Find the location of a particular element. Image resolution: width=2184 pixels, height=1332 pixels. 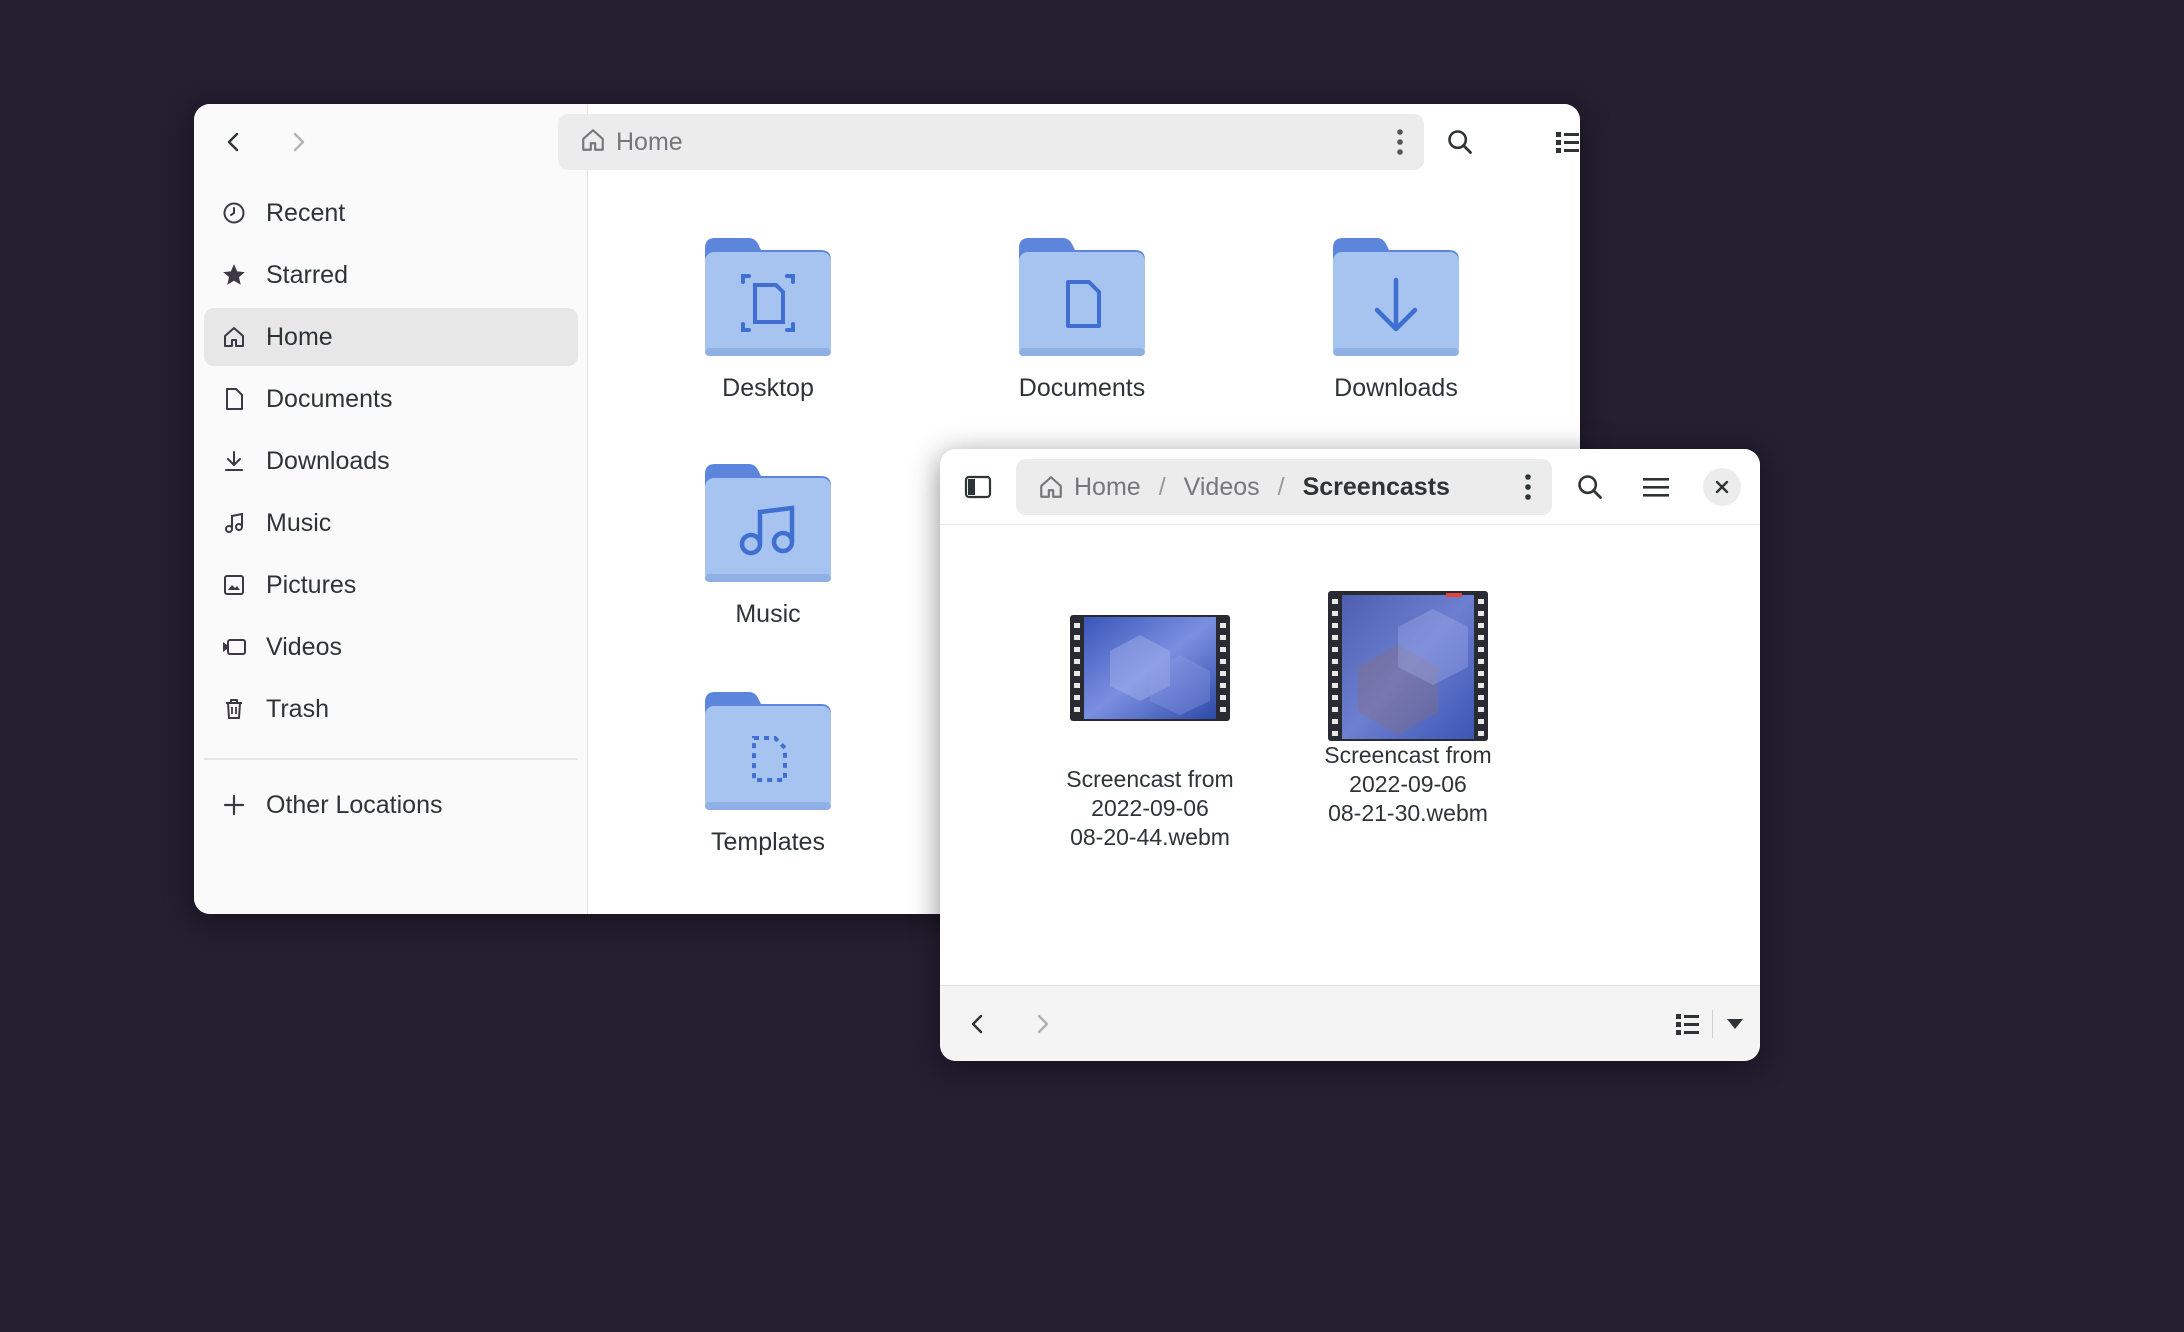

caret-down-icon is located at coordinates (1735, 1024).